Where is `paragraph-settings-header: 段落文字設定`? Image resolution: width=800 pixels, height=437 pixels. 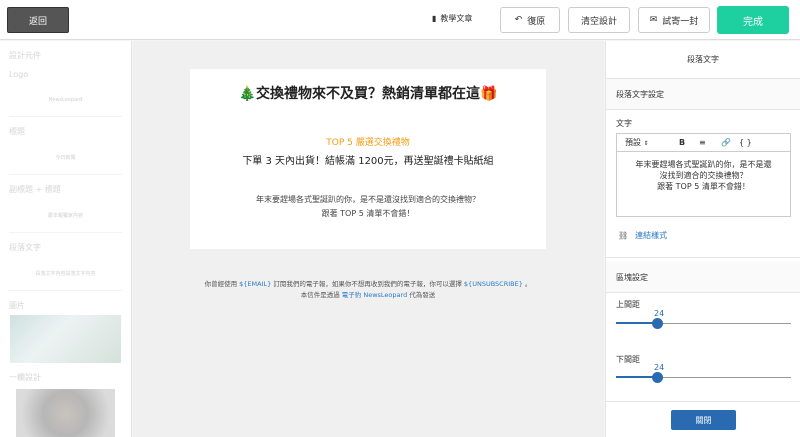
paragraph-settings-header: 段落文字設定 is located at coordinates (703, 94).